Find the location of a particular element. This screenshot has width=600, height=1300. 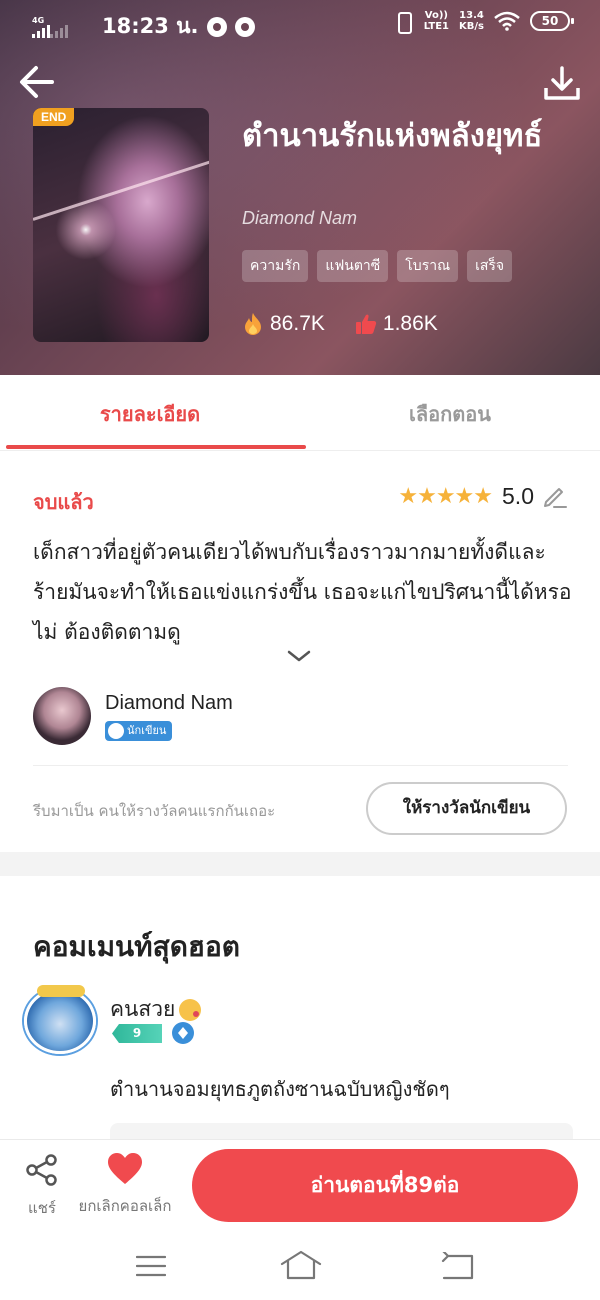

user-rank-icon is located at coordinates (183, 1033).